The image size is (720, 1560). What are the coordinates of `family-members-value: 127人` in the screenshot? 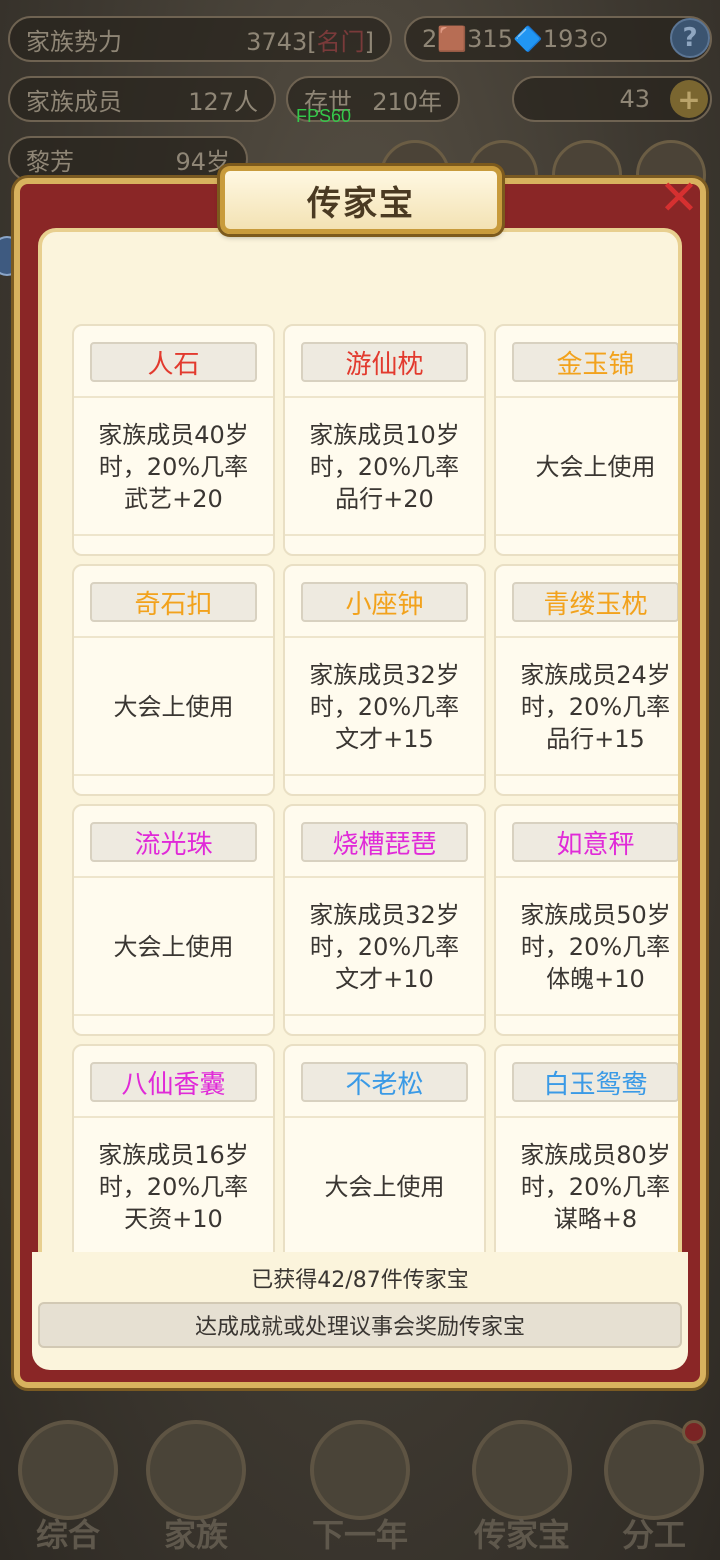 It's located at (223, 101).